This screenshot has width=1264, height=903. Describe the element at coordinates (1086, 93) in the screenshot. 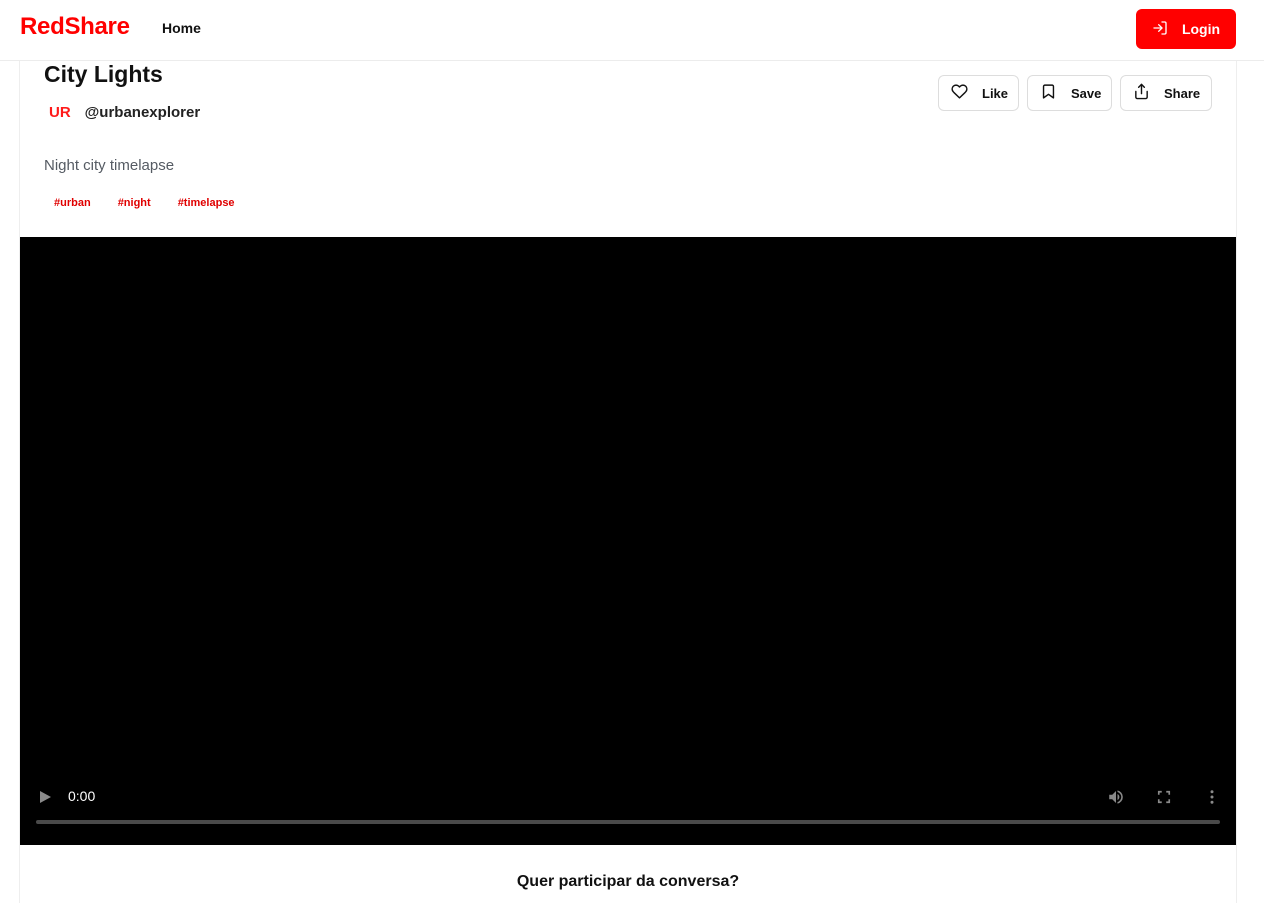

I see `save-label: Save` at that location.